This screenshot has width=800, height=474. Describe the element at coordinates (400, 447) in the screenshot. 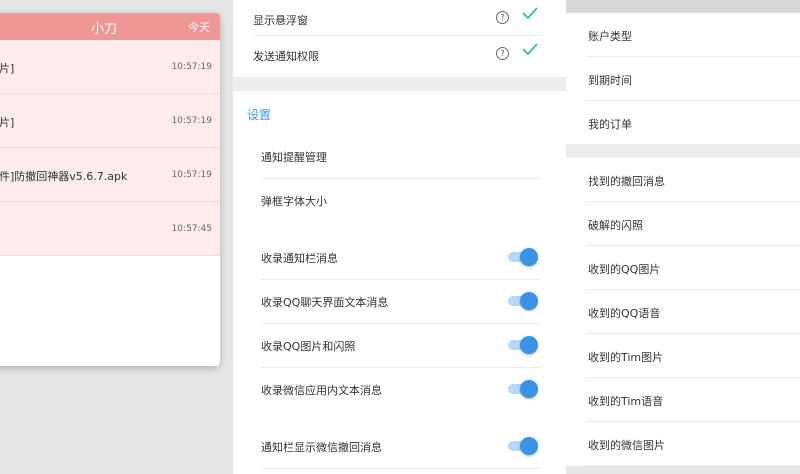

I see `toggle-row: 通知栏显示微信撤回消息` at that location.